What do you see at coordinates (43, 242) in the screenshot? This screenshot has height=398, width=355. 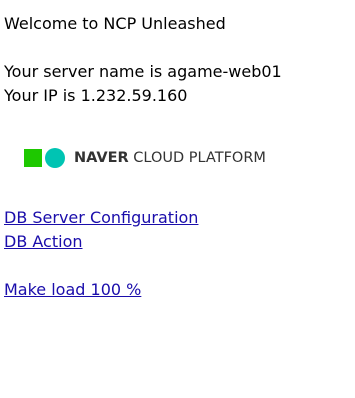 I see `db-action-link: DB Action` at bounding box center [43, 242].